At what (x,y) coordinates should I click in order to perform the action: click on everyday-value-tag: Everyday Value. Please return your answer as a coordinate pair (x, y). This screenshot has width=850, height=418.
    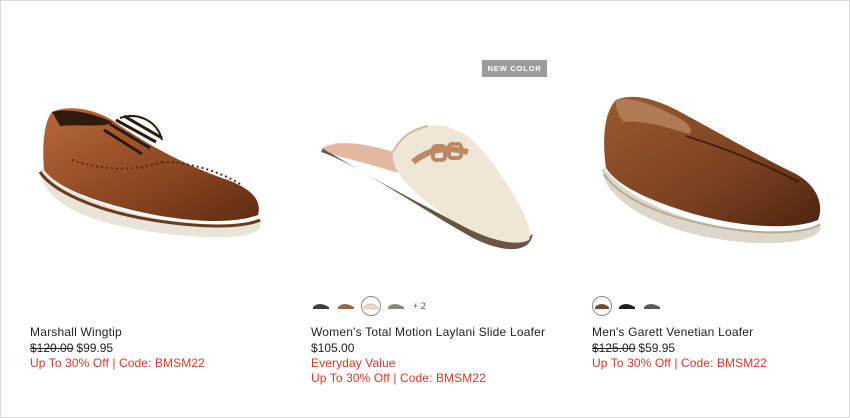
    Looking at the image, I should click on (353, 363).